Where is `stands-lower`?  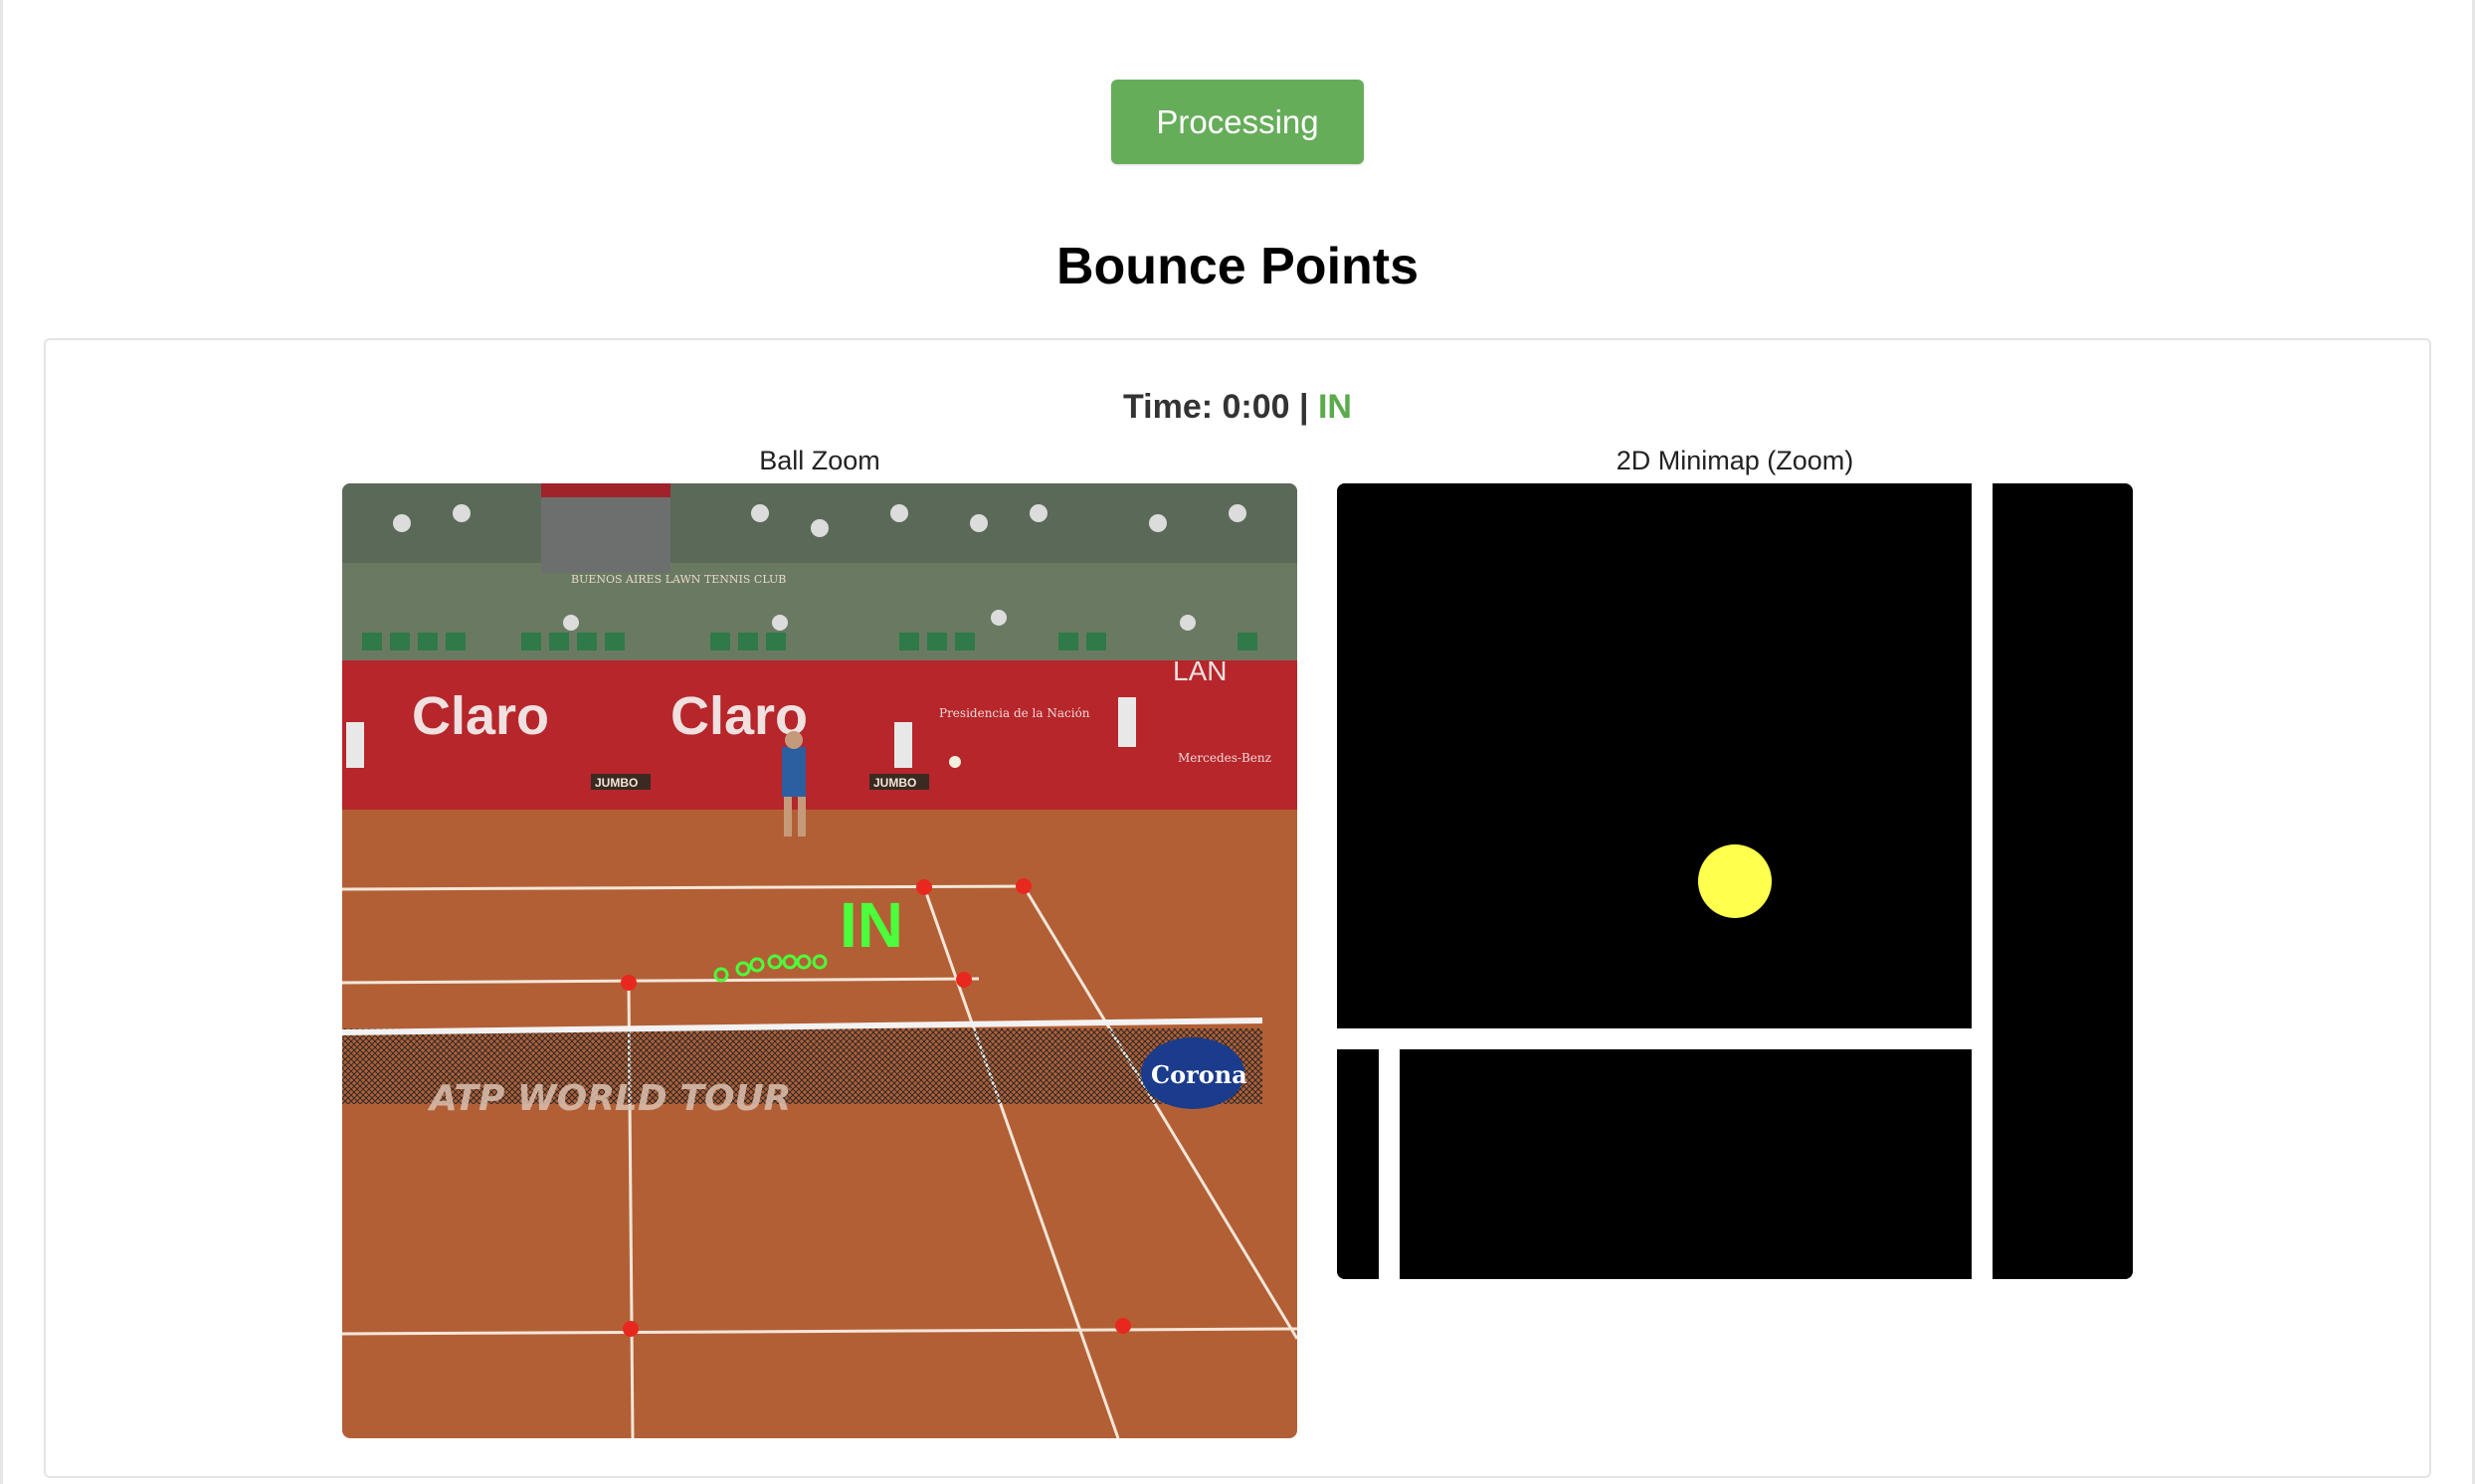 stands-lower is located at coordinates (819, 613).